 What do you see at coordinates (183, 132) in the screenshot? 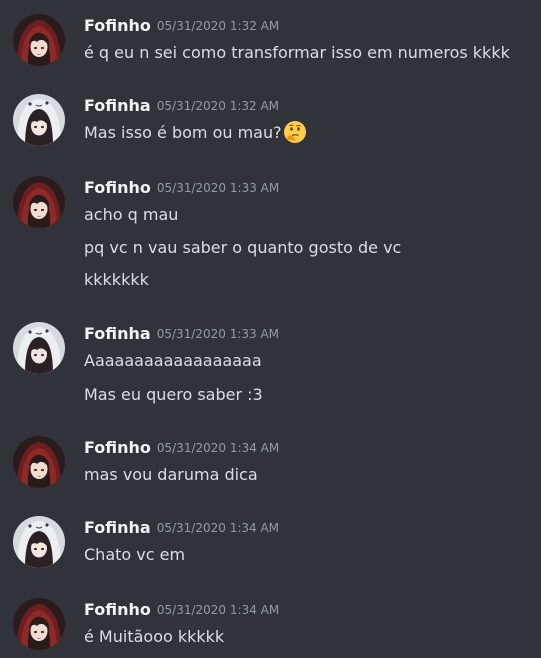
I see `message-text: Mas isso é bom ou mau?` at bounding box center [183, 132].